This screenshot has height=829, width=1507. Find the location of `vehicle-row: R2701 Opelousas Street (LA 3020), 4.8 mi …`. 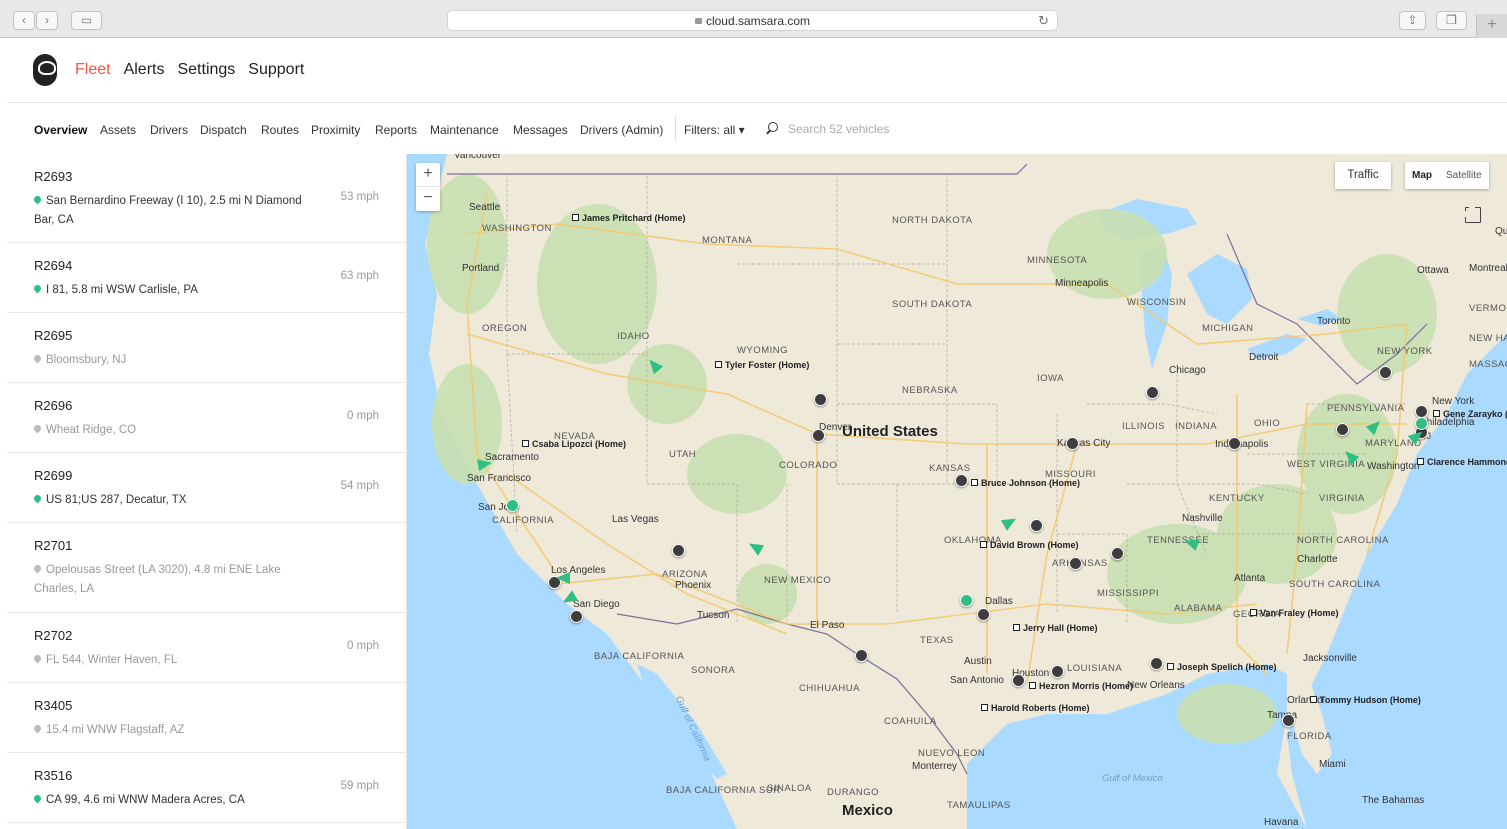

vehicle-row: R2701 Opelousas Street (LA 3020), 4.8 mi … is located at coordinates (206, 568).